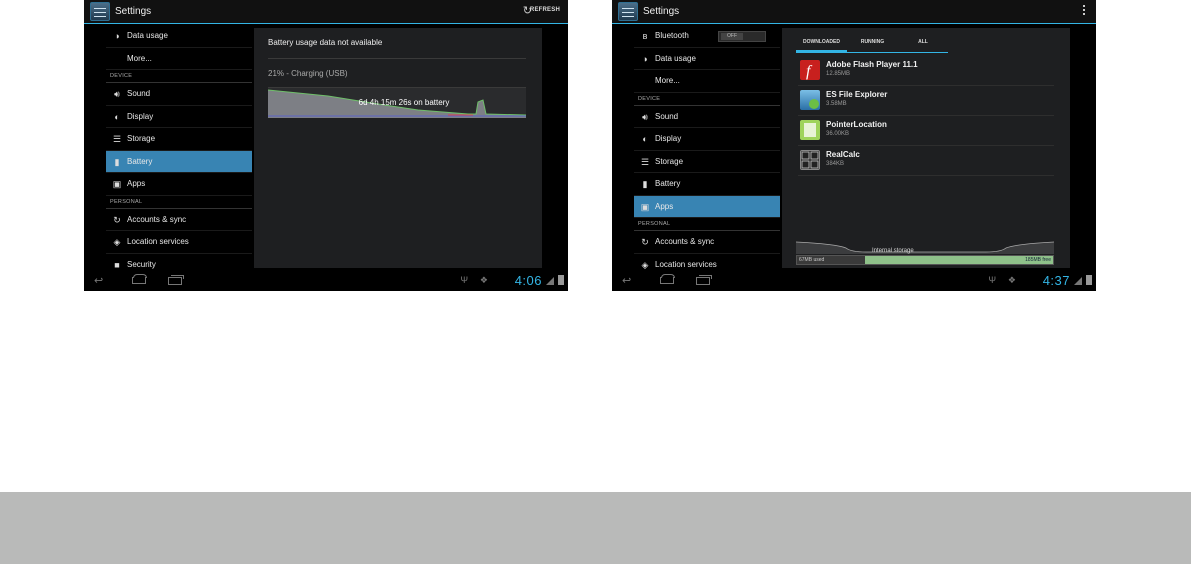  What do you see at coordinates (595, 528) in the screenshot?
I see `footer-band` at bounding box center [595, 528].